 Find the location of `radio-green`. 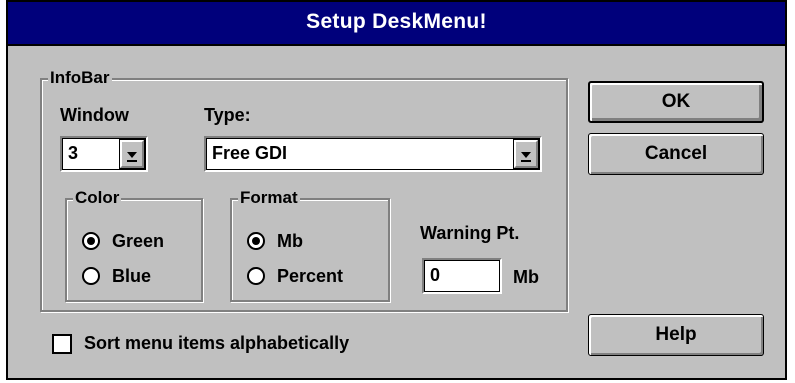

radio-green is located at coordinates (91, 241).